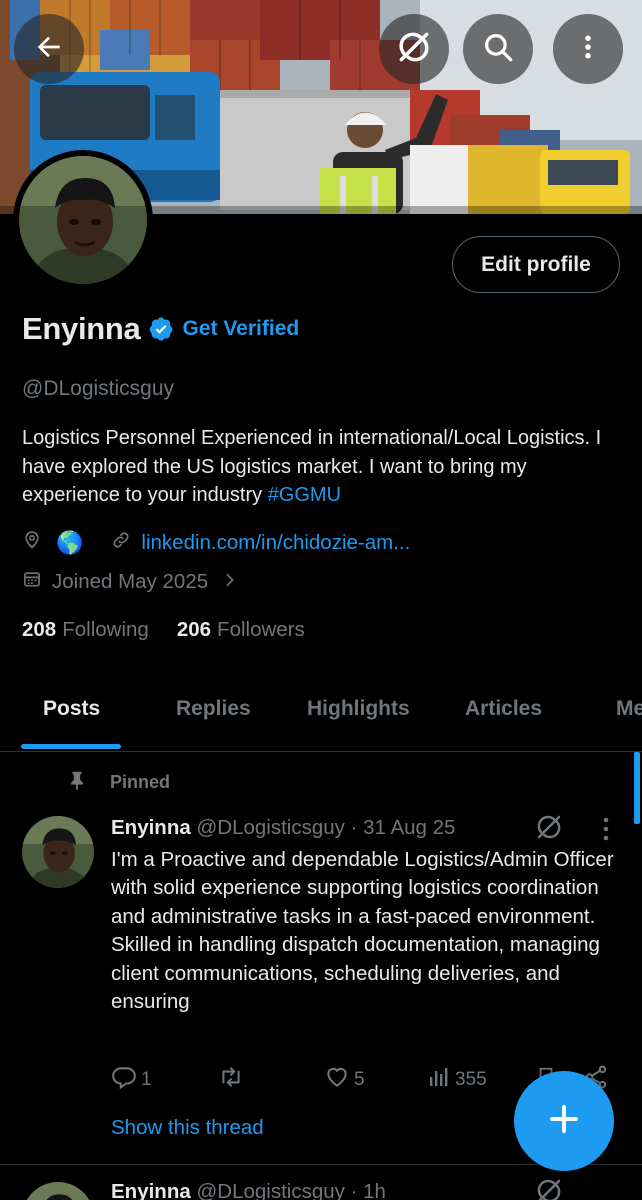 The height and width of the screenshot is (1200, 642). What do you see at coordinates (304, 495) in the screenshot?
I see `bio-hashtag-link: #GGMU` at bounding box center [304, 495].